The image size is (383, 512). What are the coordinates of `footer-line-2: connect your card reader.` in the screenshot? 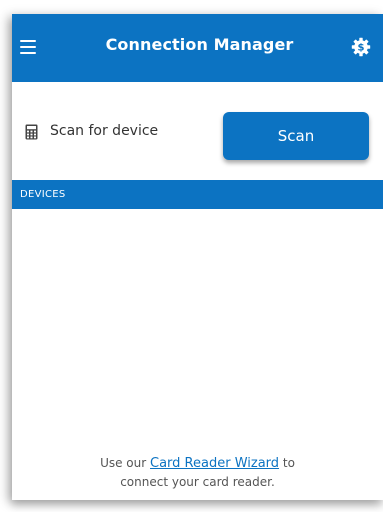 It's located at (197, 482).